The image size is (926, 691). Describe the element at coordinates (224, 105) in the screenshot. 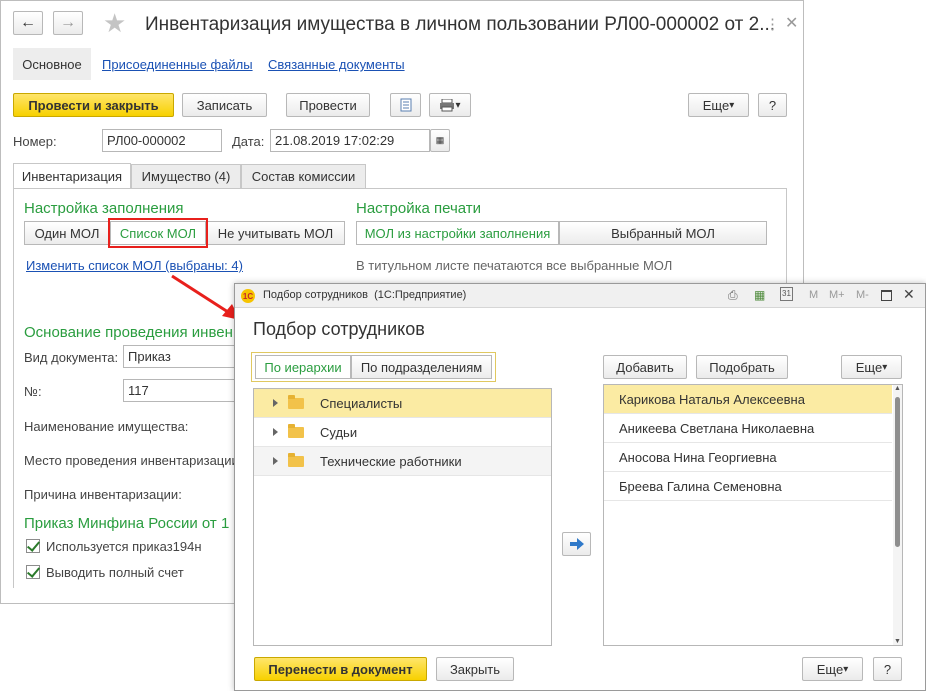

I see `save-button: Записать` at that location.